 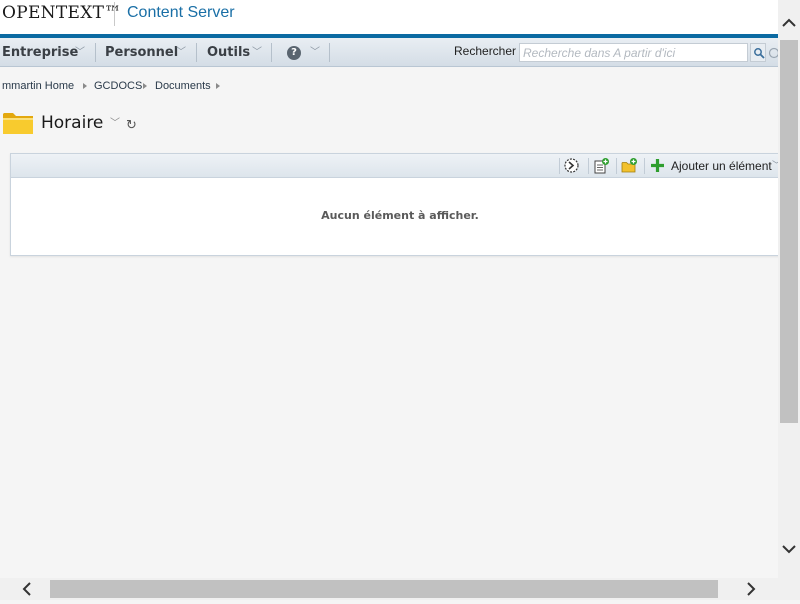 What do you see at coordinates (633, 52) in the screenshot?
I see `search-input` at bounding box center [633, 52].